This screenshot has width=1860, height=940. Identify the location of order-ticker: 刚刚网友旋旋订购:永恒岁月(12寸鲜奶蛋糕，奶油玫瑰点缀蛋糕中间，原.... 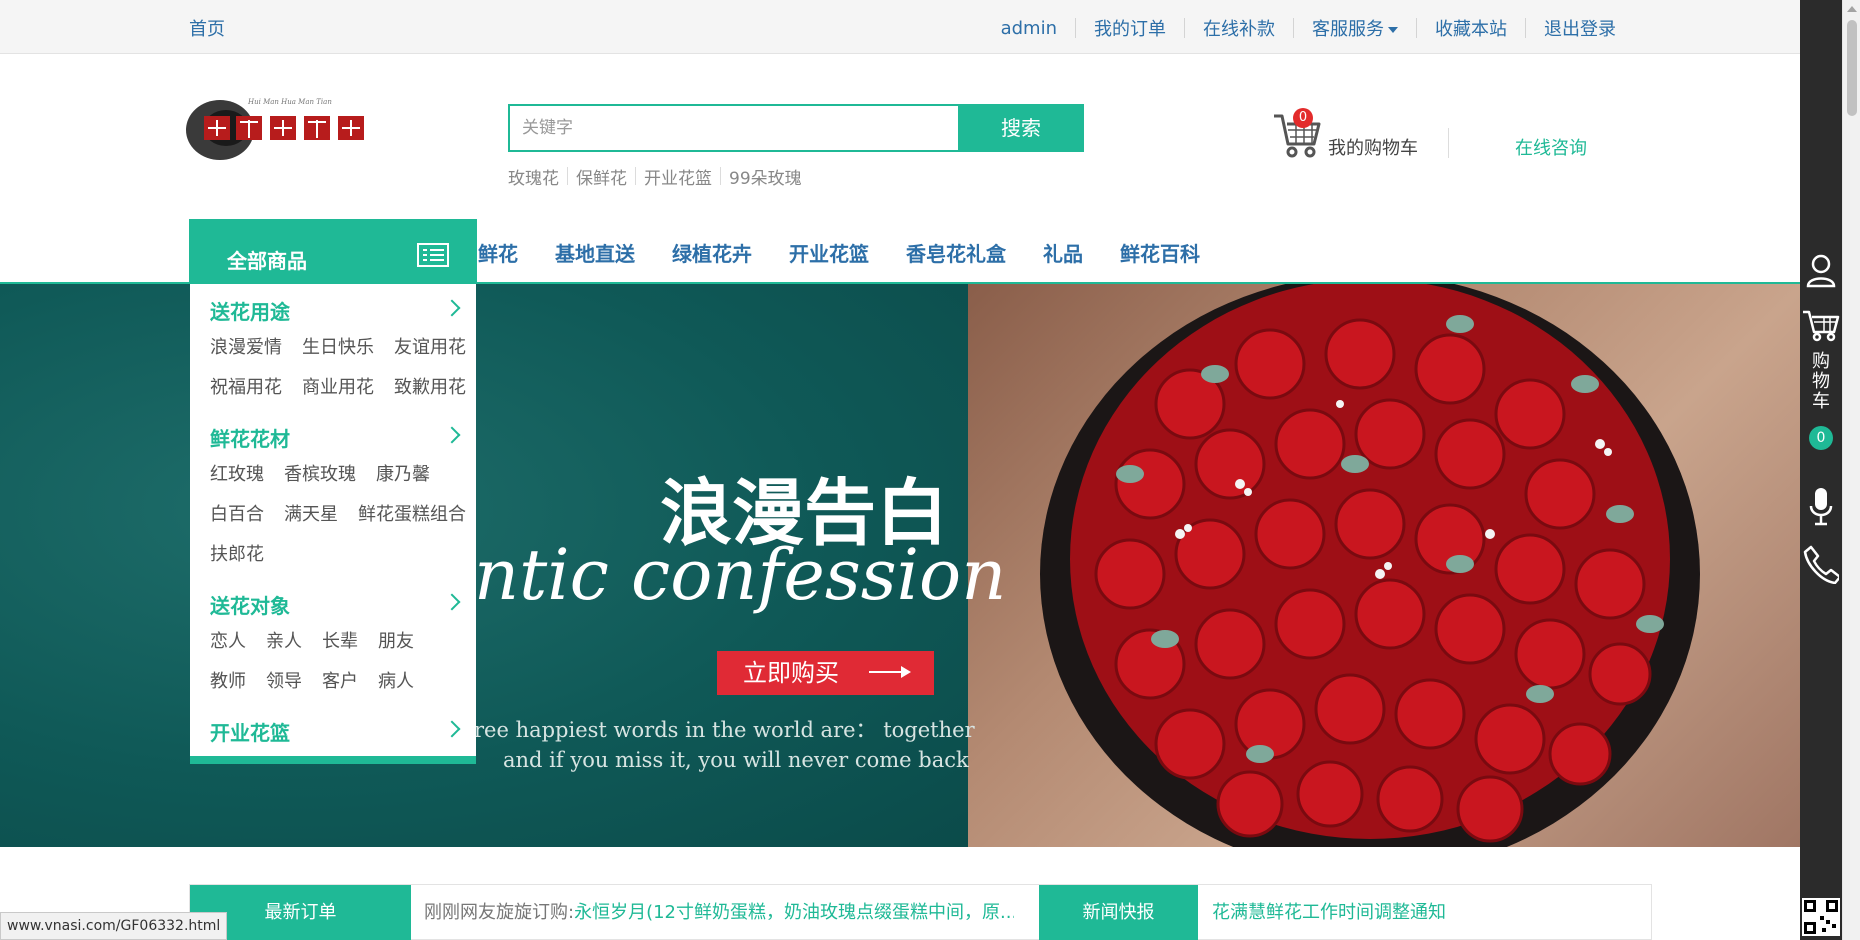
(719, 912).